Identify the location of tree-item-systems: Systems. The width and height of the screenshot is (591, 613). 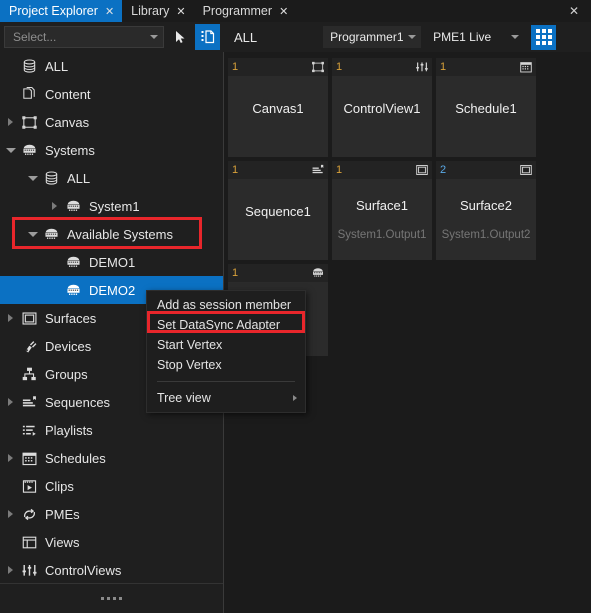
(111, 150).